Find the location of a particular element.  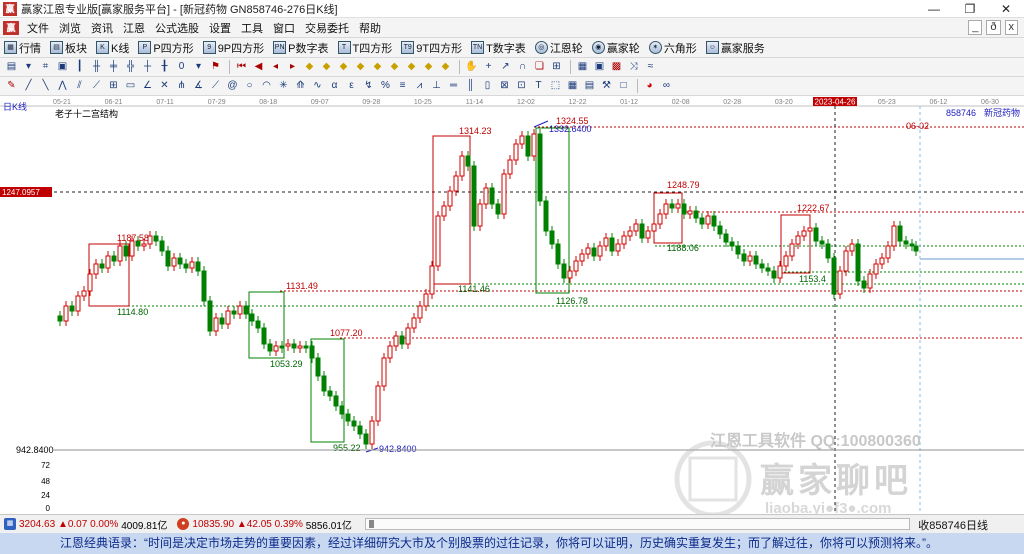

menu-window: 窗口 is located at coordinates (284, 28).